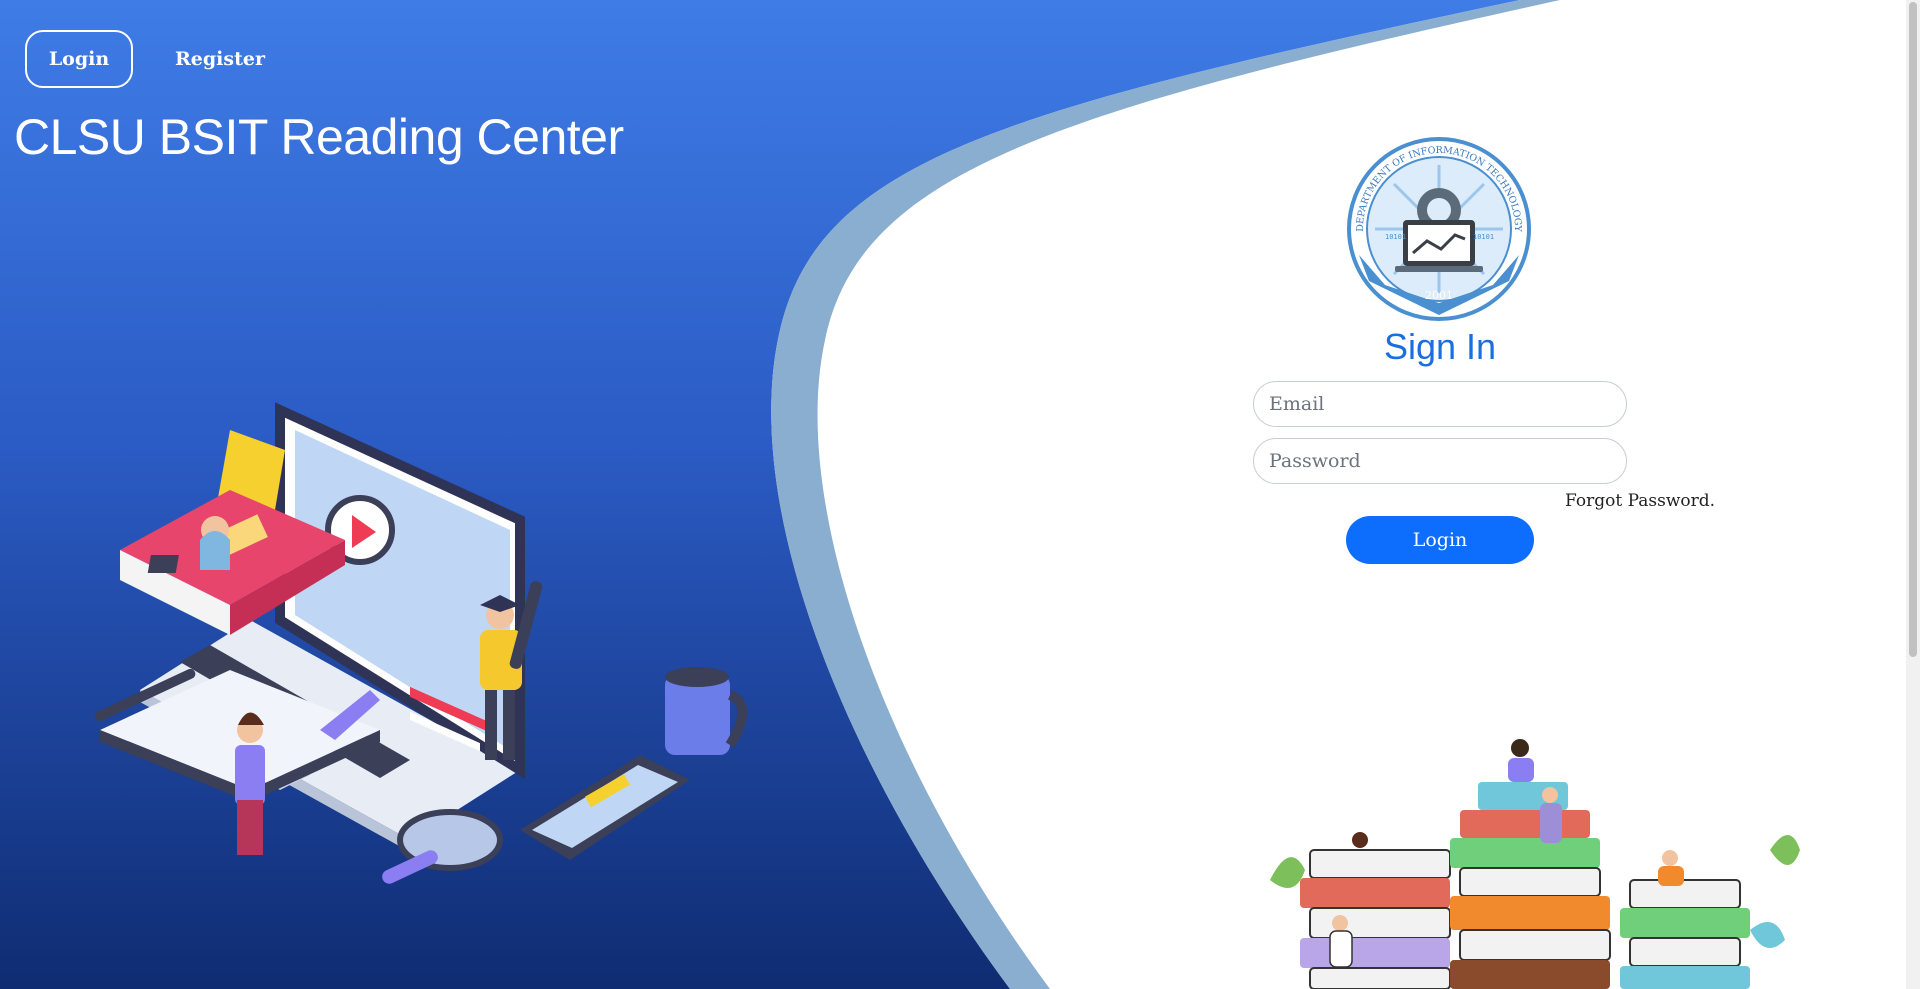 The height and width of the screenshot is (989, 1920). I want to click on top-nav: Login Register, so click(151, 59).